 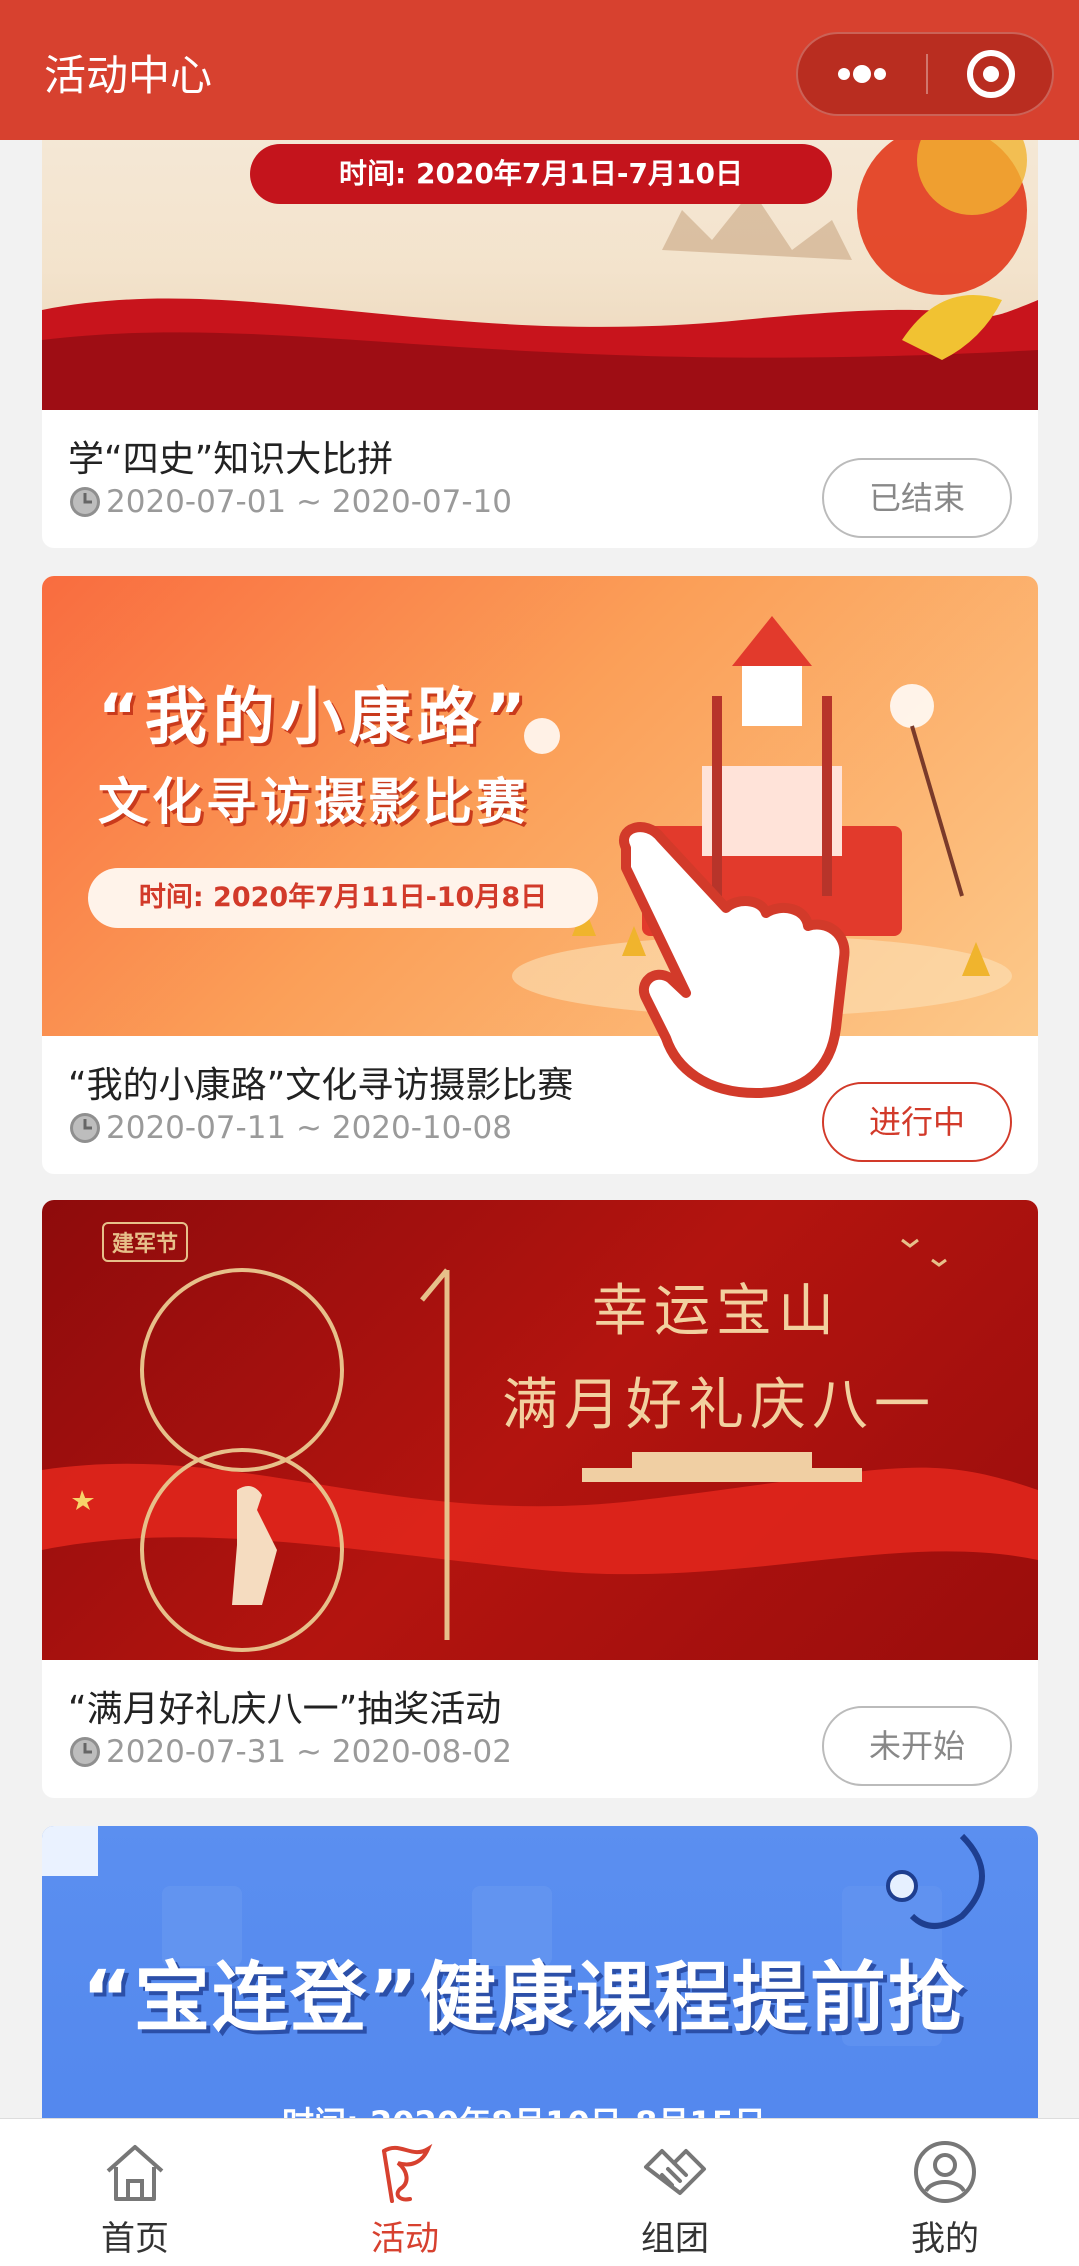 What do you see at coordinates (917, 498) in the screenshot?
I see `status-badge-ended: 已结束` at bounding box center [917, 498].